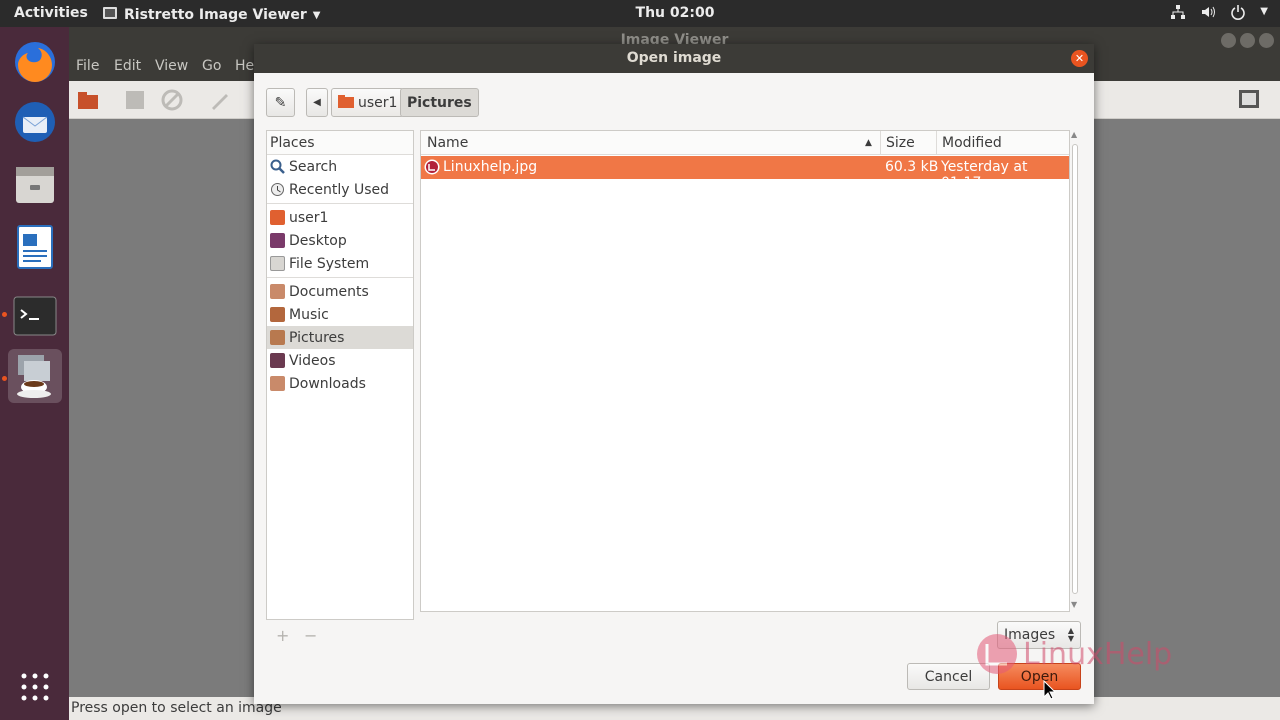 The height and width of the screenshot is (720, 1280). I want to click on column-modified: Modified, so click(972, 143).